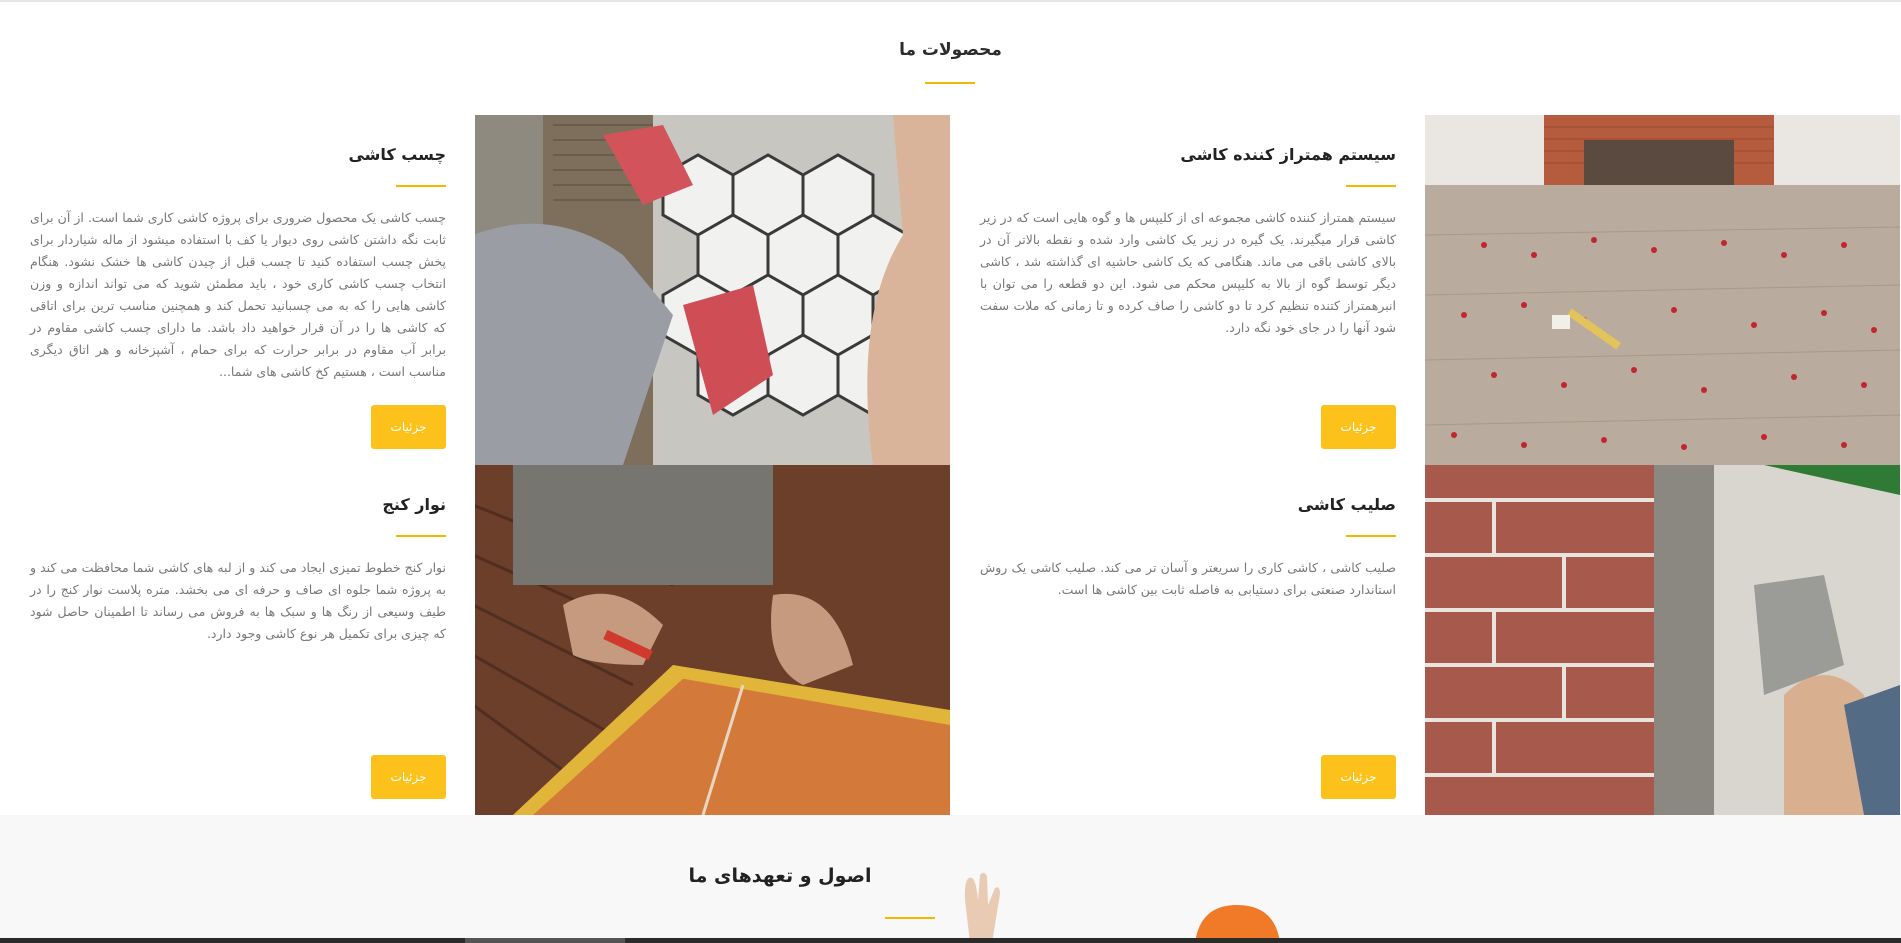  I want to click on principles-section-title: اصول و تعهدهای ما, so click(780, 876).